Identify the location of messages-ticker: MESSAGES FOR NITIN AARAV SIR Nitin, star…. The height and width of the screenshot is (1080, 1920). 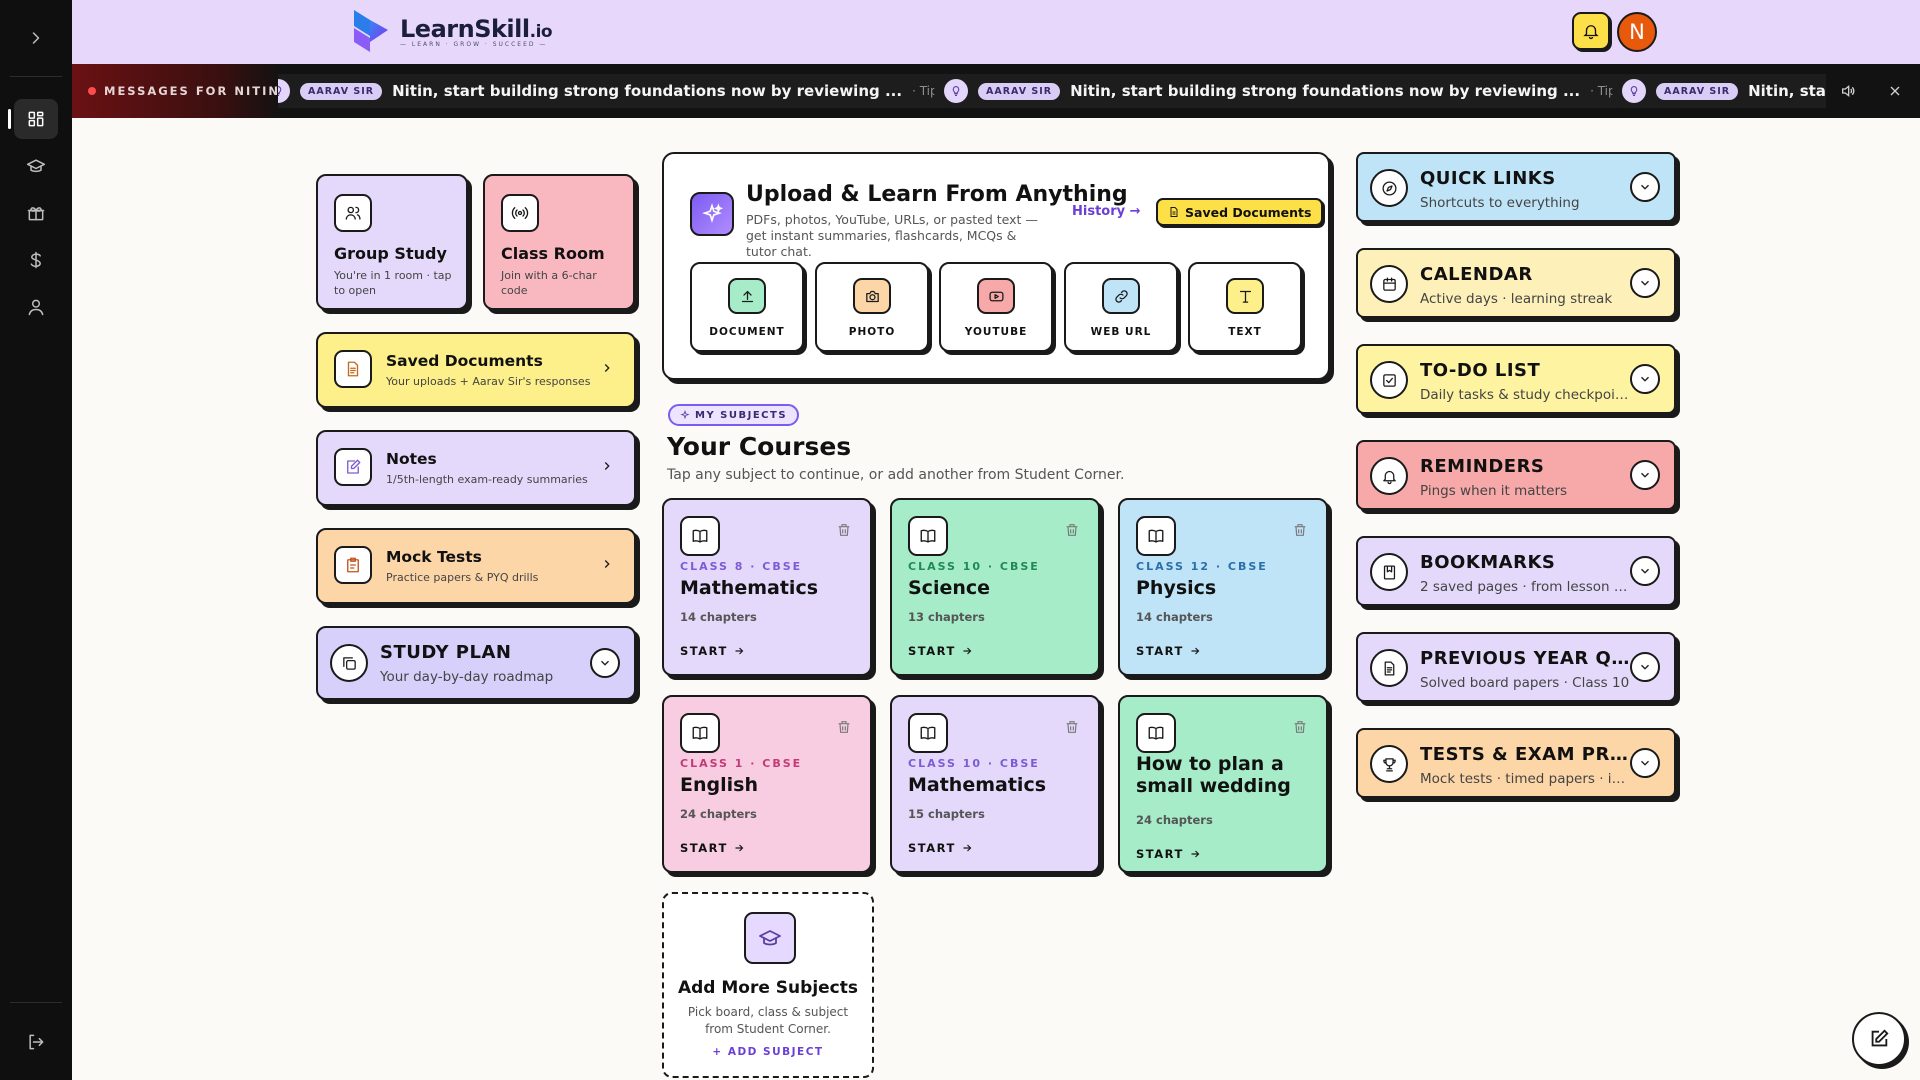
(996, 91).